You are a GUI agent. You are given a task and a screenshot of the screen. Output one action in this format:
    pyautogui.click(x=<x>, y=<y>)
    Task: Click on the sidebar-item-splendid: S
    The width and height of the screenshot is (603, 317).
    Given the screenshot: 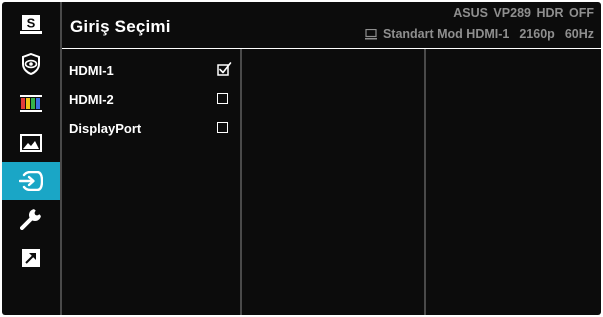 What is the action you would take?
    pyautogui.click(x=31, y=25)
    